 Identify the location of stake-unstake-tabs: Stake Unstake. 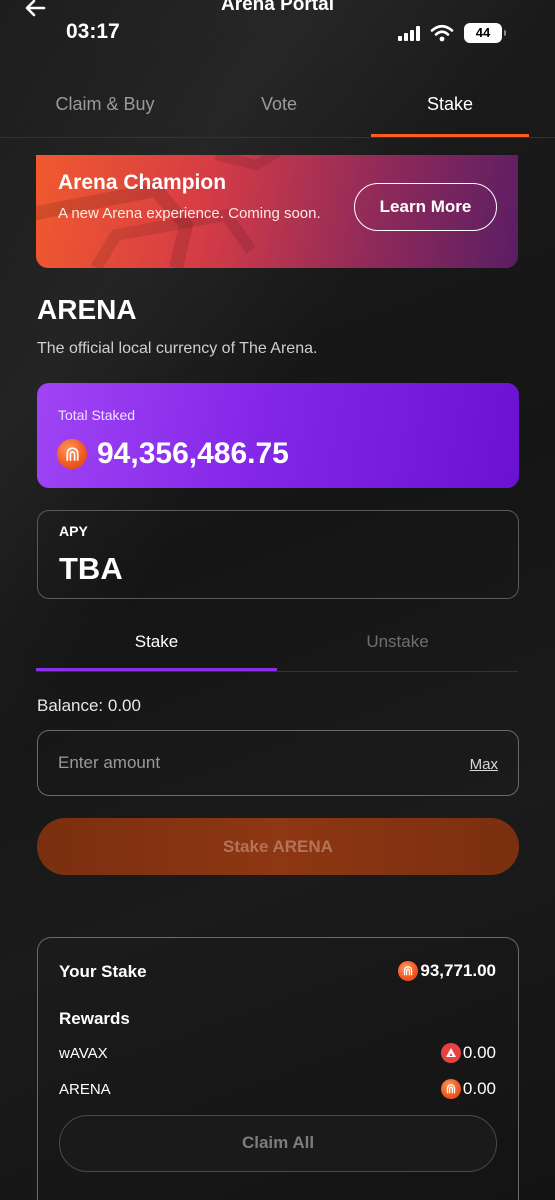
(277, 646).